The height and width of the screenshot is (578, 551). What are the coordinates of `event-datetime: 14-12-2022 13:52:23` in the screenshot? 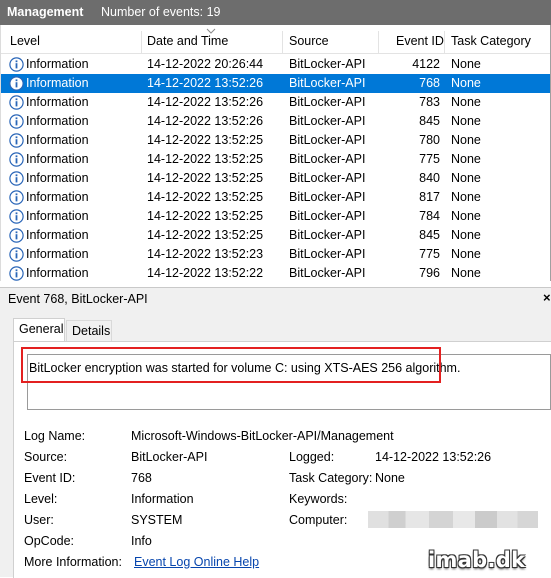 It's located at (205, 254).